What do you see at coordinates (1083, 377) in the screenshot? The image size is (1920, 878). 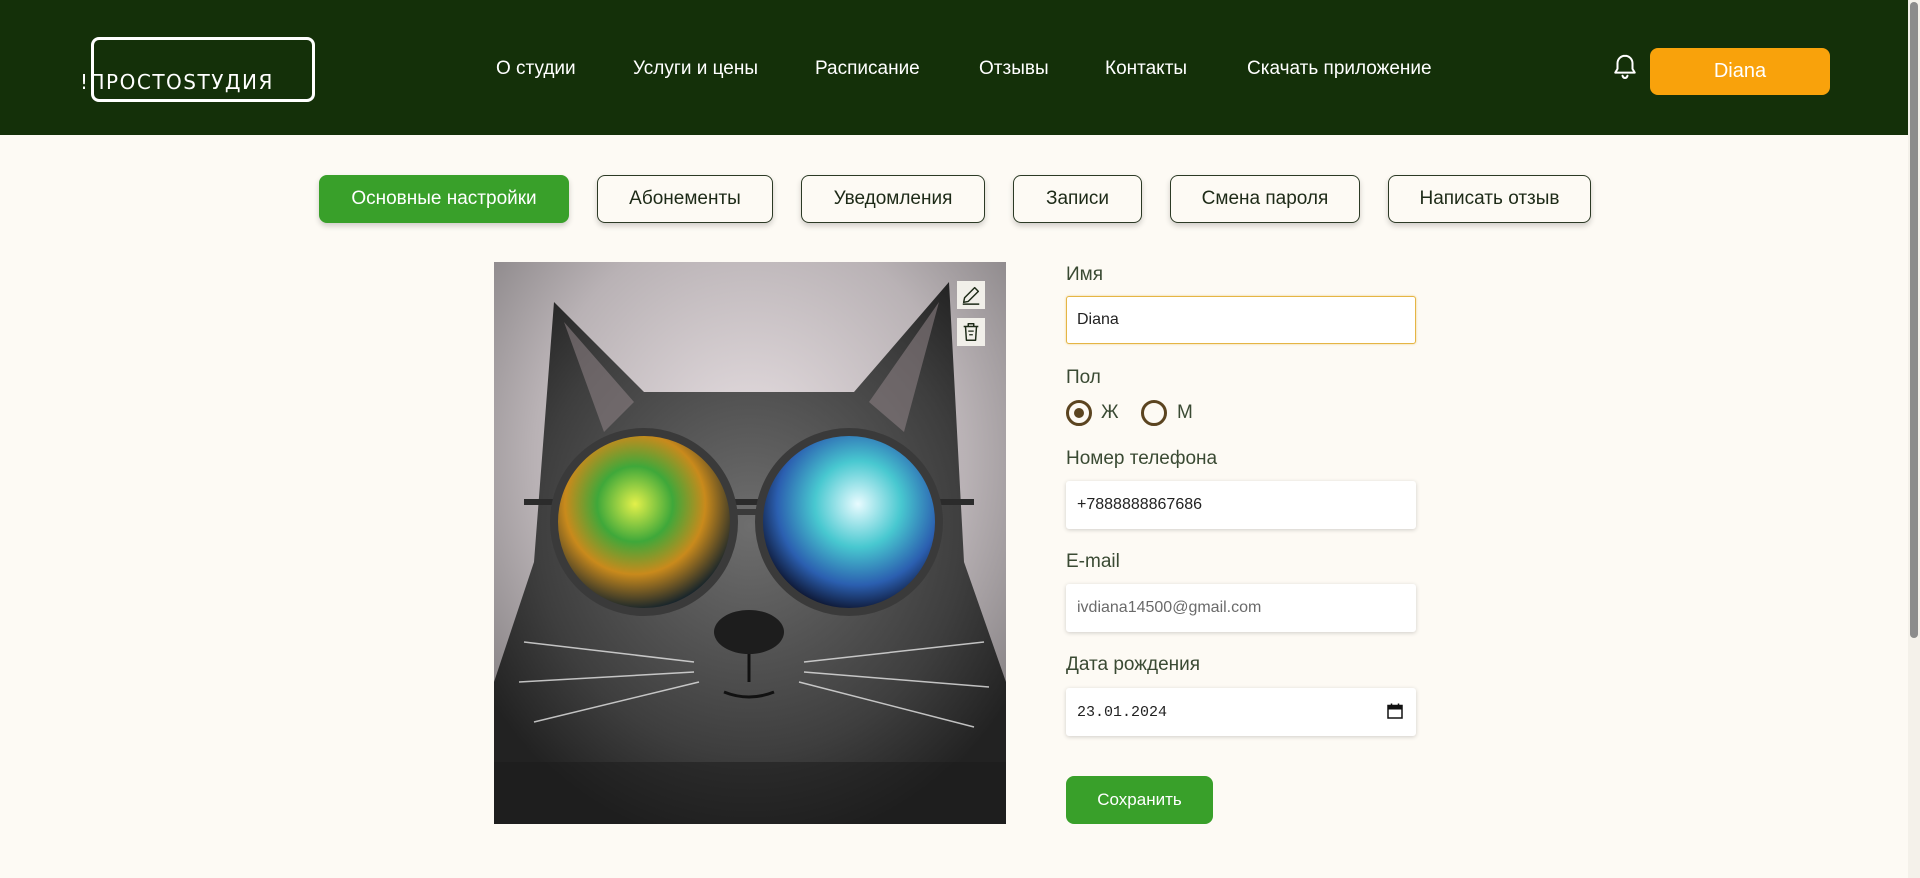 I see `gender-label: Пол` at bounding box center [1083, 377].